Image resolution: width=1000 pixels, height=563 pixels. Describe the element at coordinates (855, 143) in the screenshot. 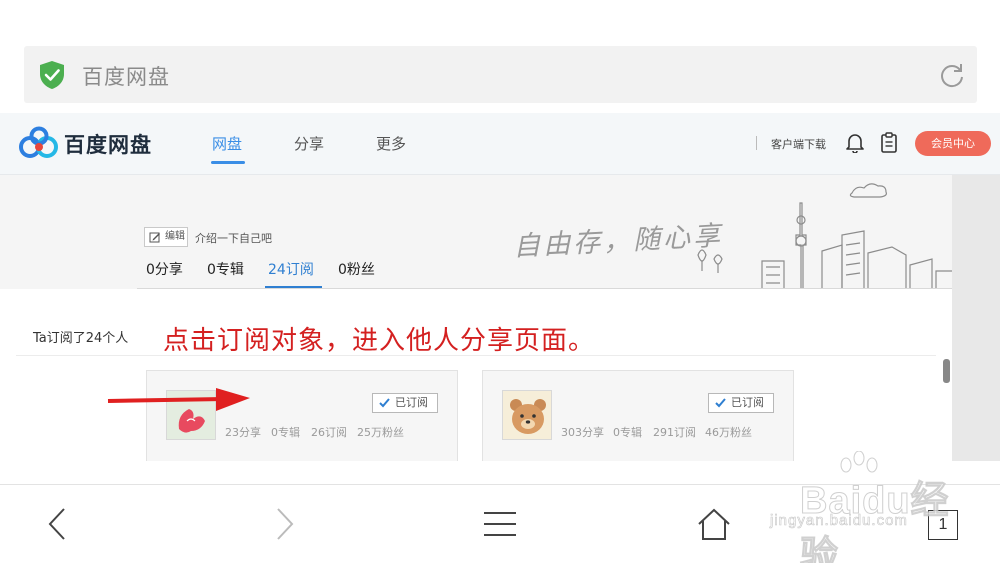

I see `bell-icon` at that location.